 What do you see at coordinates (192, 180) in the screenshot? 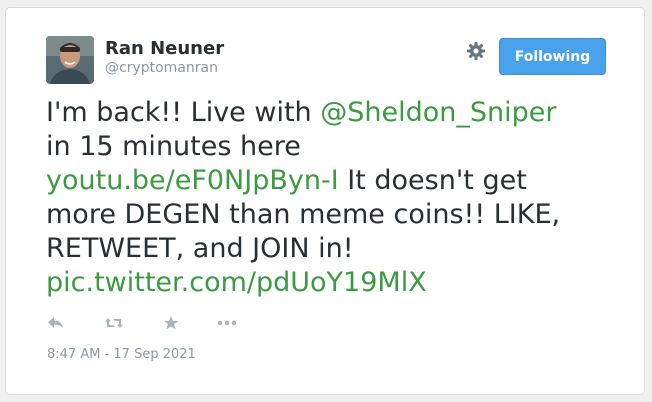
I see `url-link: youtu.be/eF0NJpByn-I` at bounding box center [192, 180].